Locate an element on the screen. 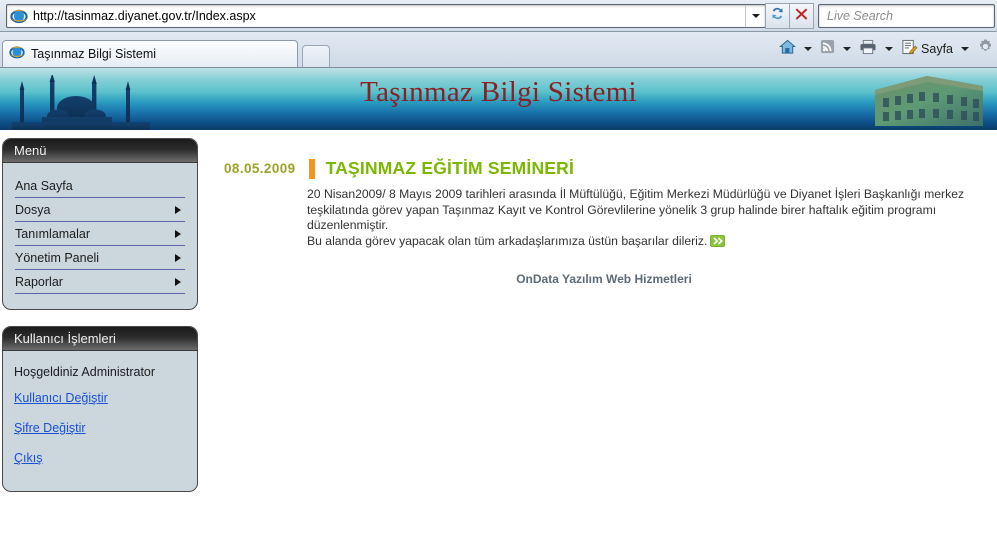 The width and height of the screenshot is (997, 548). rss-feed-icon is located at coordinates (827, 49).